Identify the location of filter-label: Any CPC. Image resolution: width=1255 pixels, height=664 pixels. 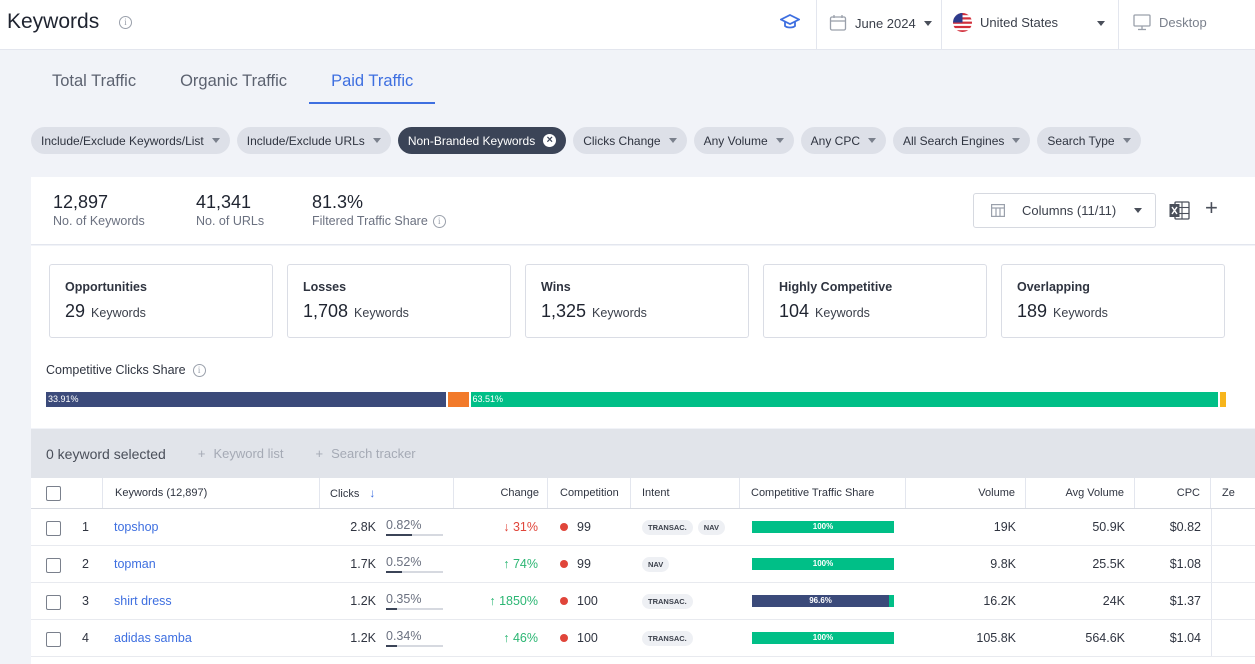
(835, 140).